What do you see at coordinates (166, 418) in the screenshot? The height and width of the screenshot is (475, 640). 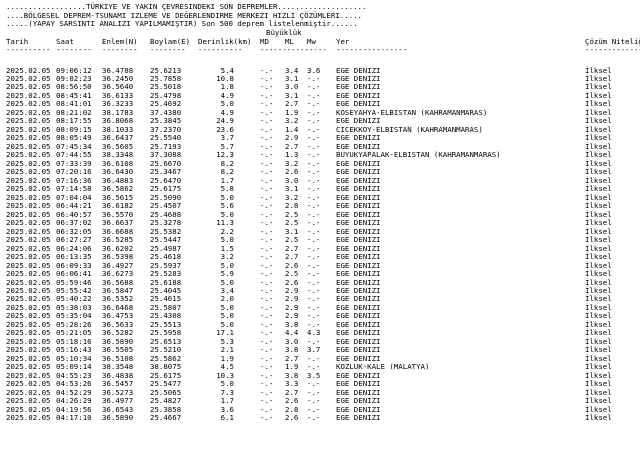 I see `cell-lon: 25.4667` at bounding box center [166, 418].